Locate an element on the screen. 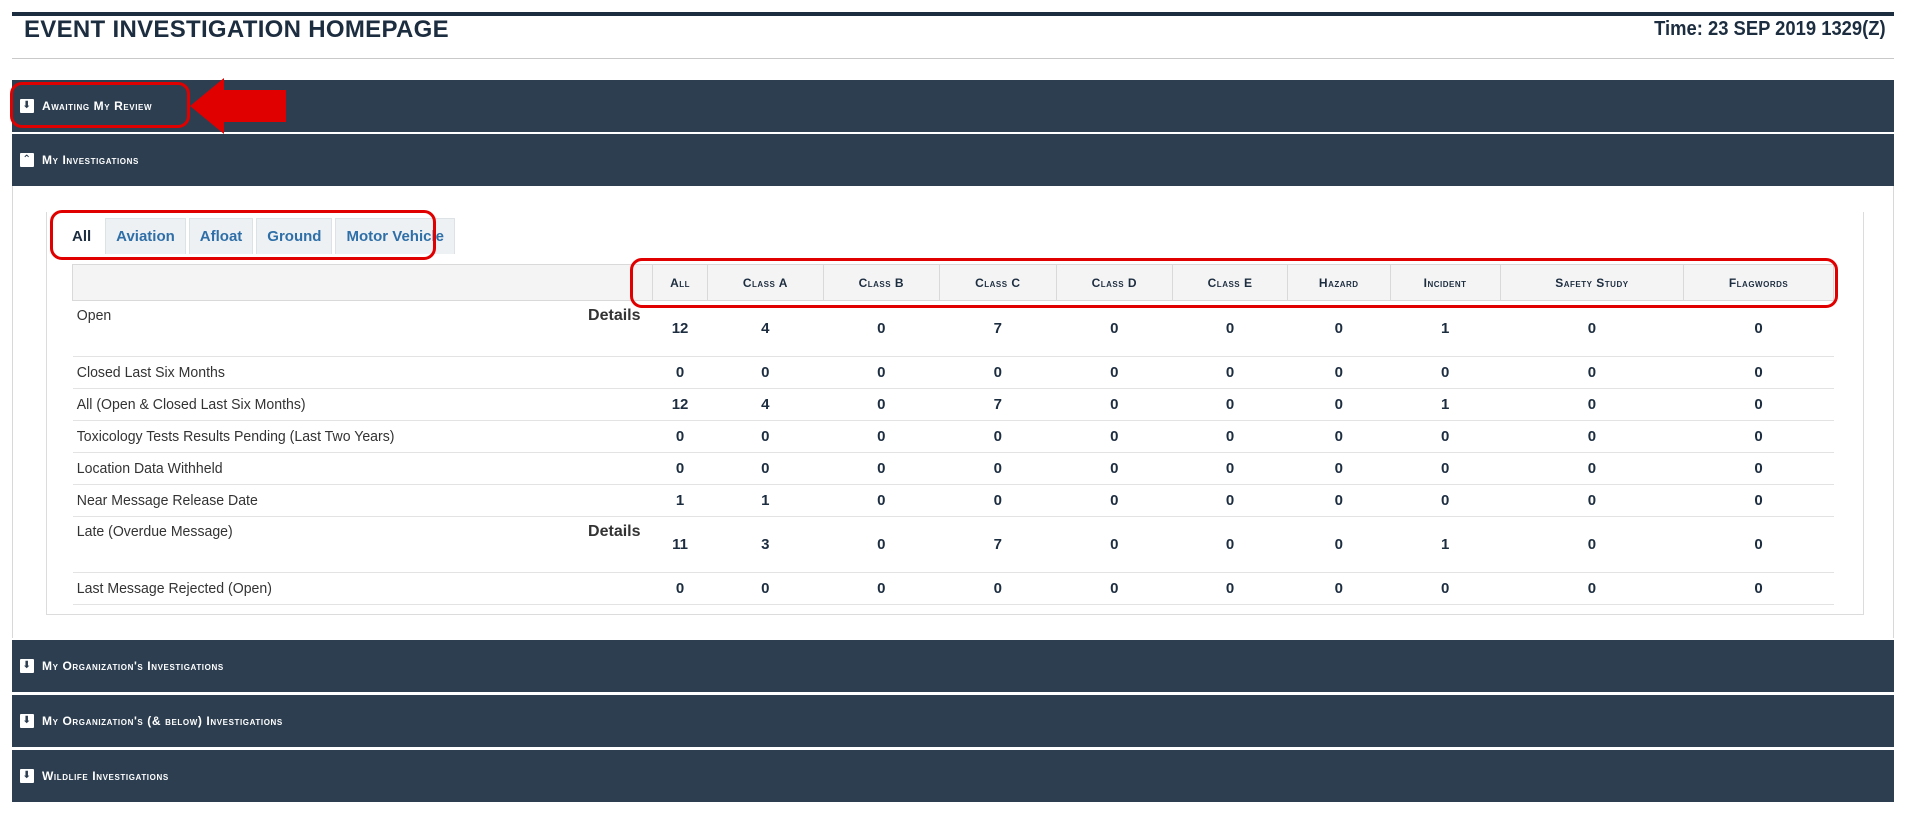  cell-value: 11 is located at coordinates (680, 544).